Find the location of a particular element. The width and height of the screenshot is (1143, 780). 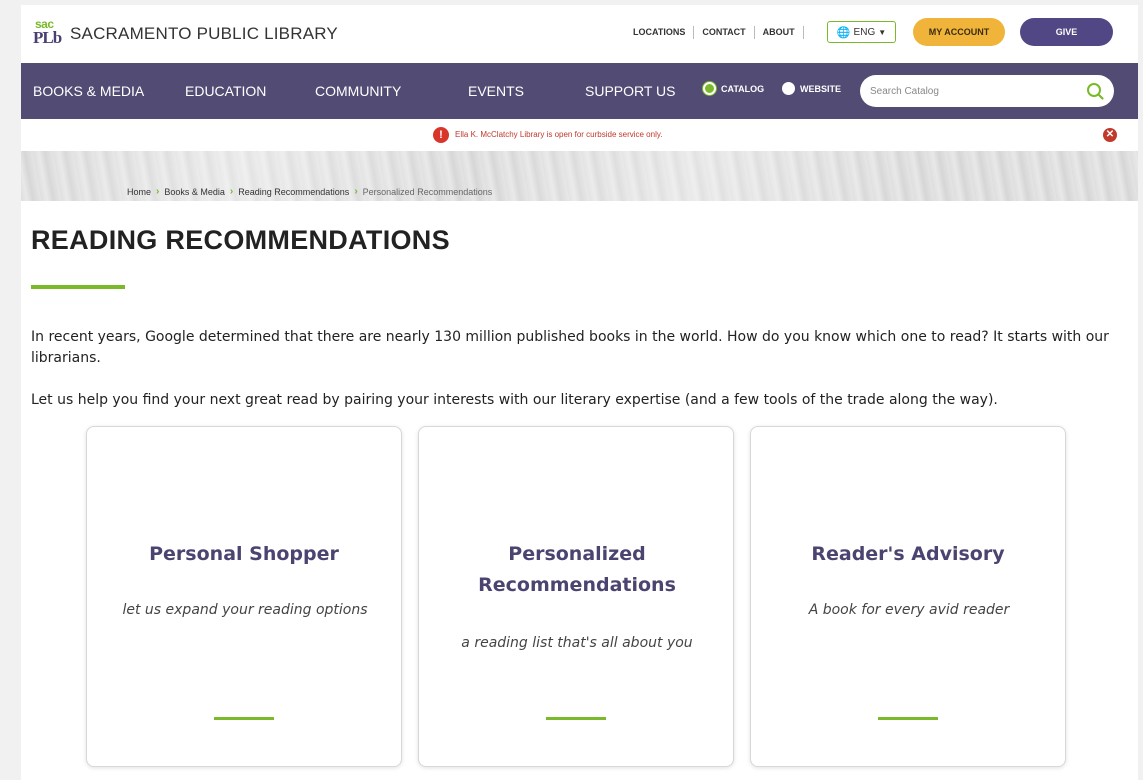

logo-text: SACRAMENTO PUBLIC LIBRARY is located at coordinates (204, 34).